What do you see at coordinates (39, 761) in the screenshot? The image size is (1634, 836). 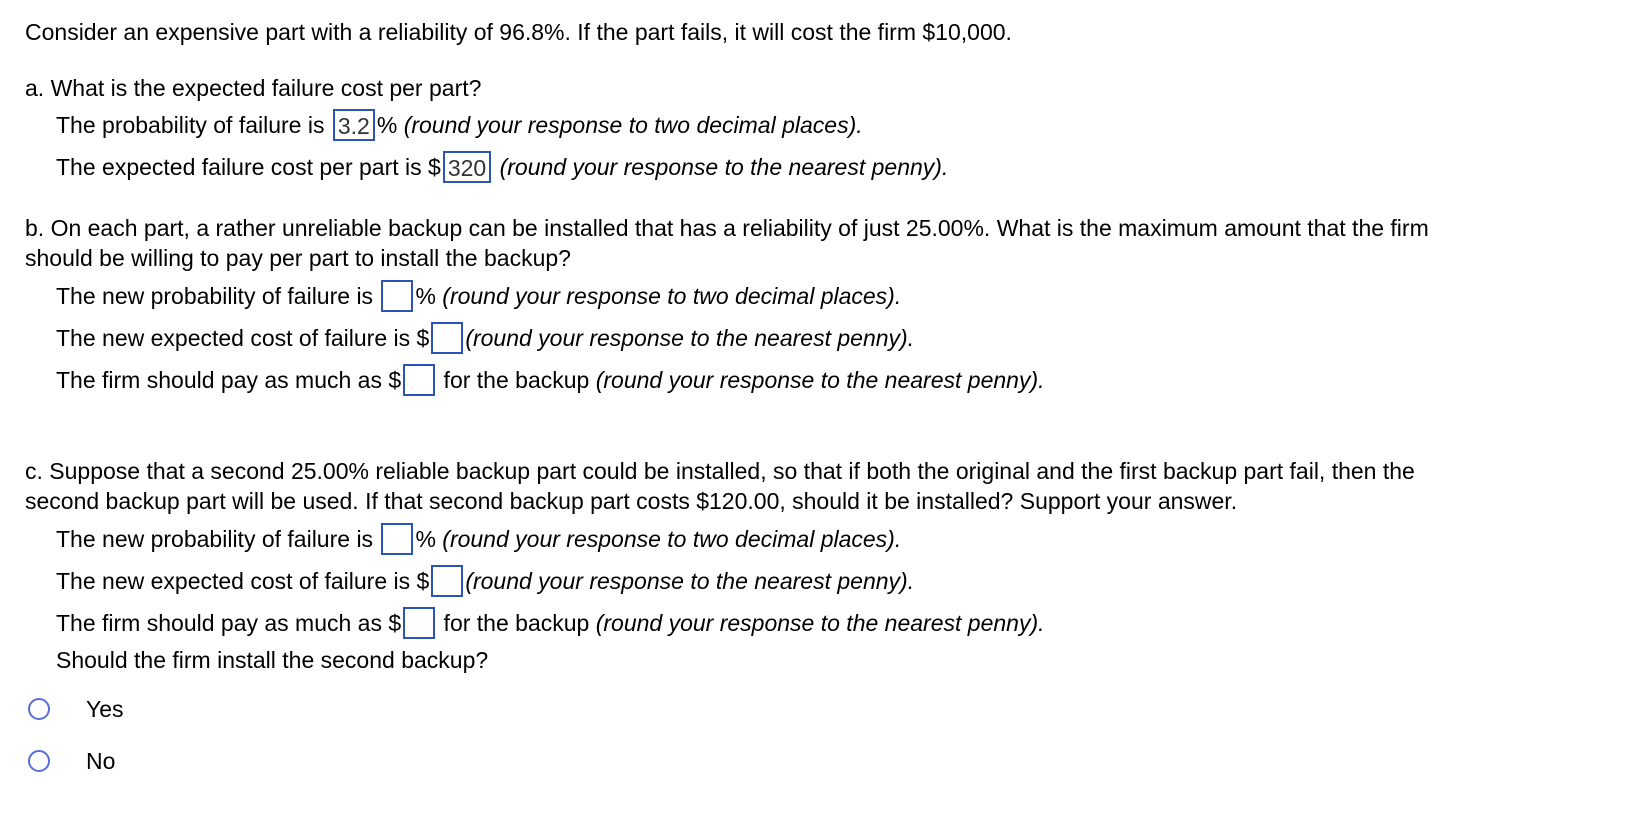 I see `radio-no` at bounding box center [39, 761].